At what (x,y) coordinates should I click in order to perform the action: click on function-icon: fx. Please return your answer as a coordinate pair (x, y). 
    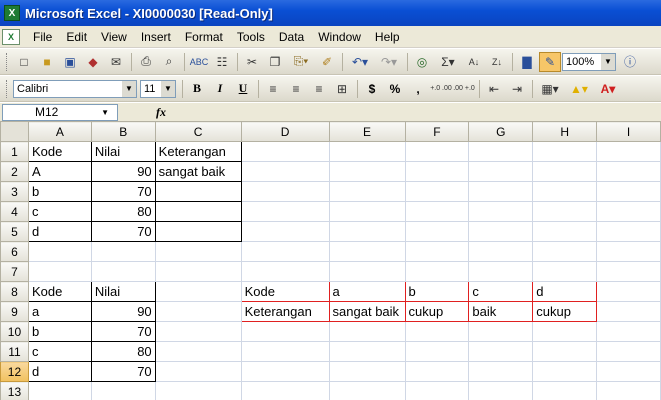
    Looking at the image, I should click on (161, 112).